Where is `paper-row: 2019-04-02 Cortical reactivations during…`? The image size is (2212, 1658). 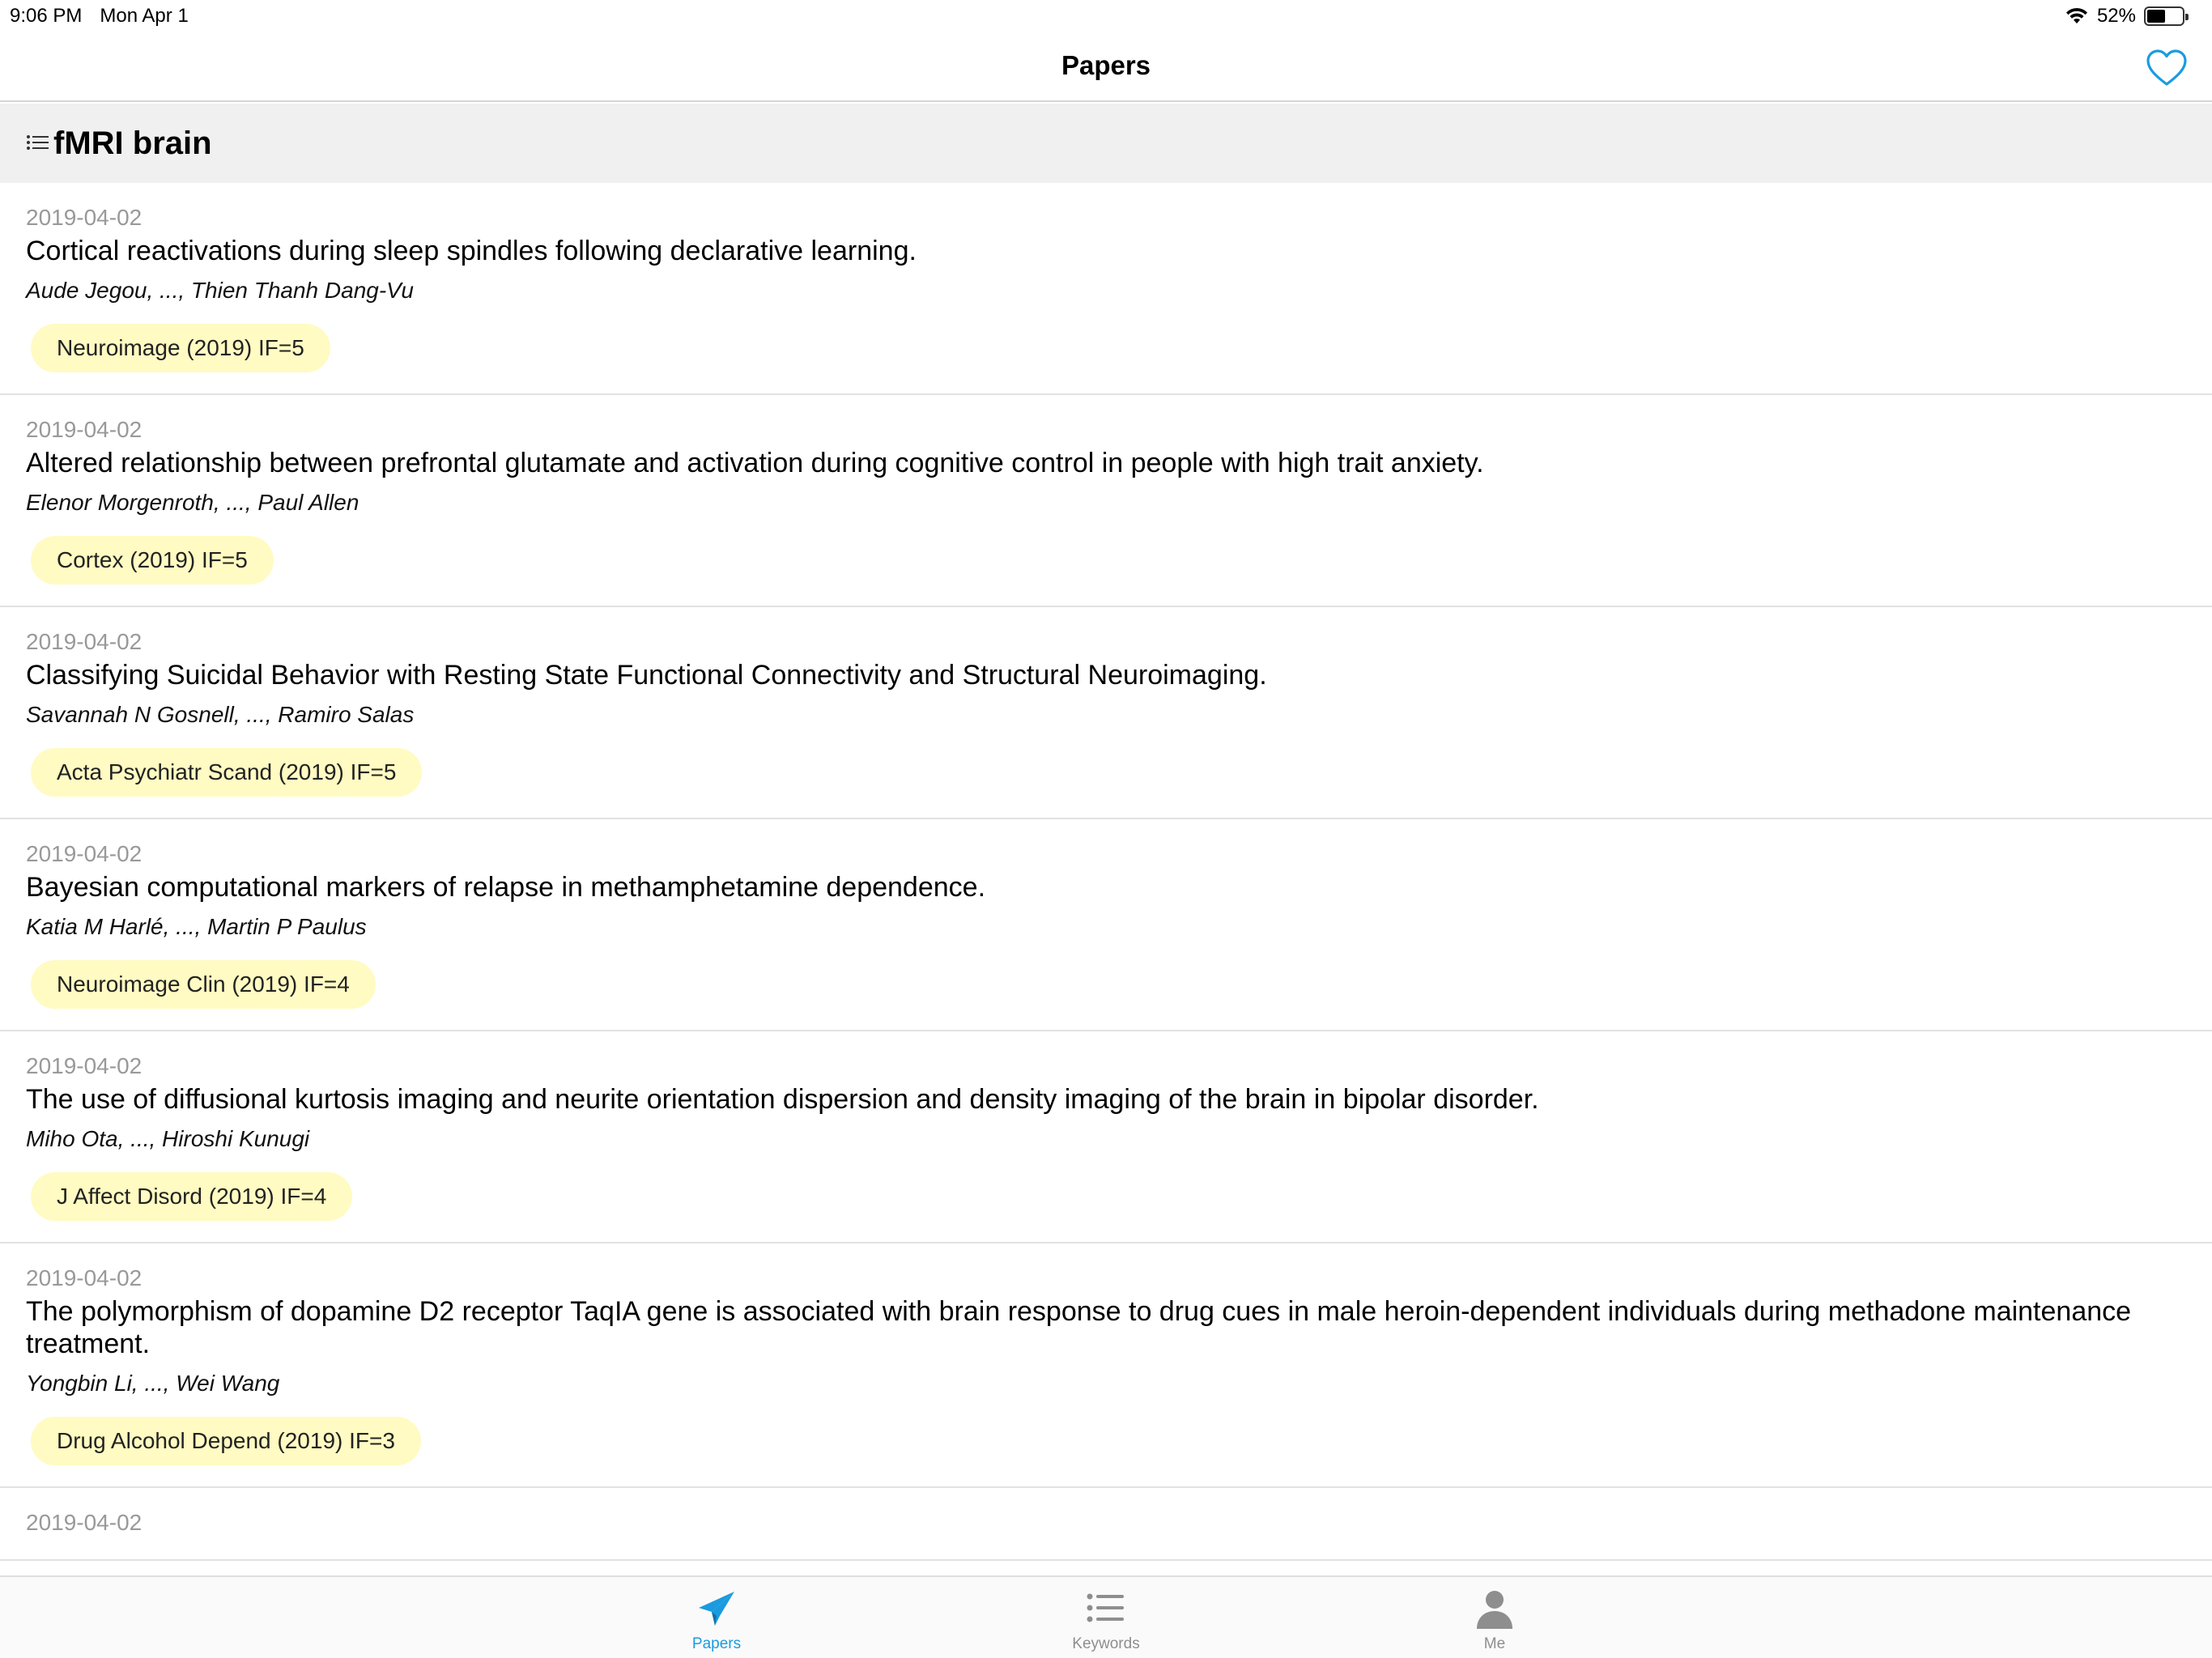 paper-row: 2019-04-02 Cortical reactivations during… is located at coordinates (1106, 289).